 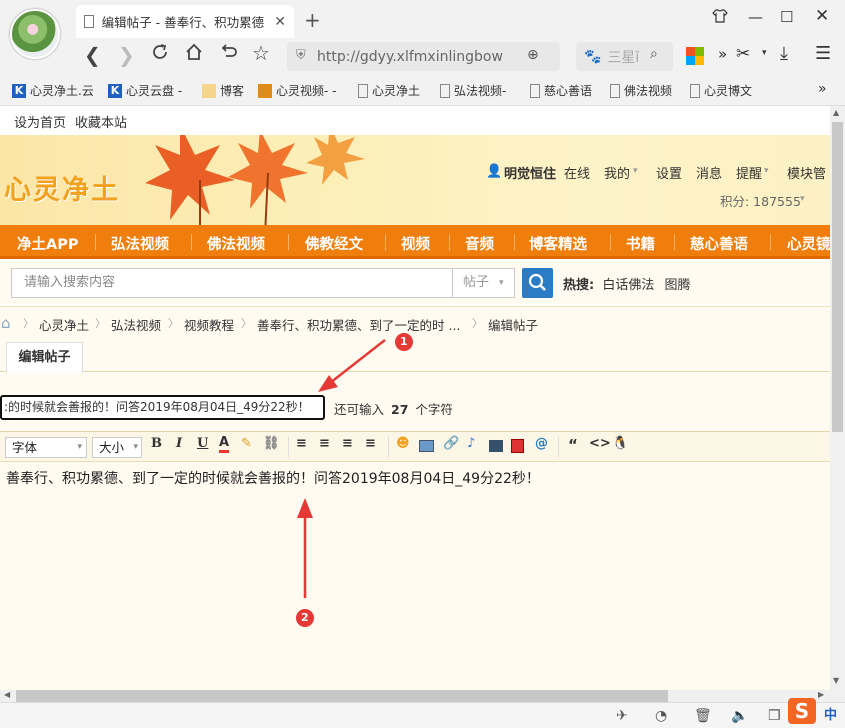 I want to click on annotation-badge-1: 1, so click(x=404, y=341).